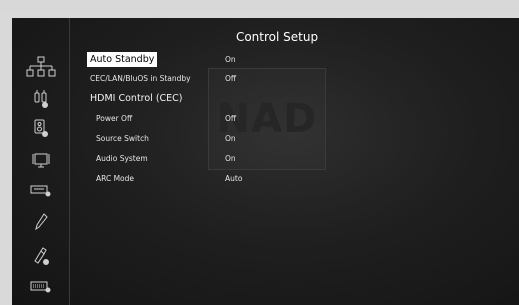 This screenshot has width=519, height=305. I want to click on sidebar-item-tools, so click(40, 256).